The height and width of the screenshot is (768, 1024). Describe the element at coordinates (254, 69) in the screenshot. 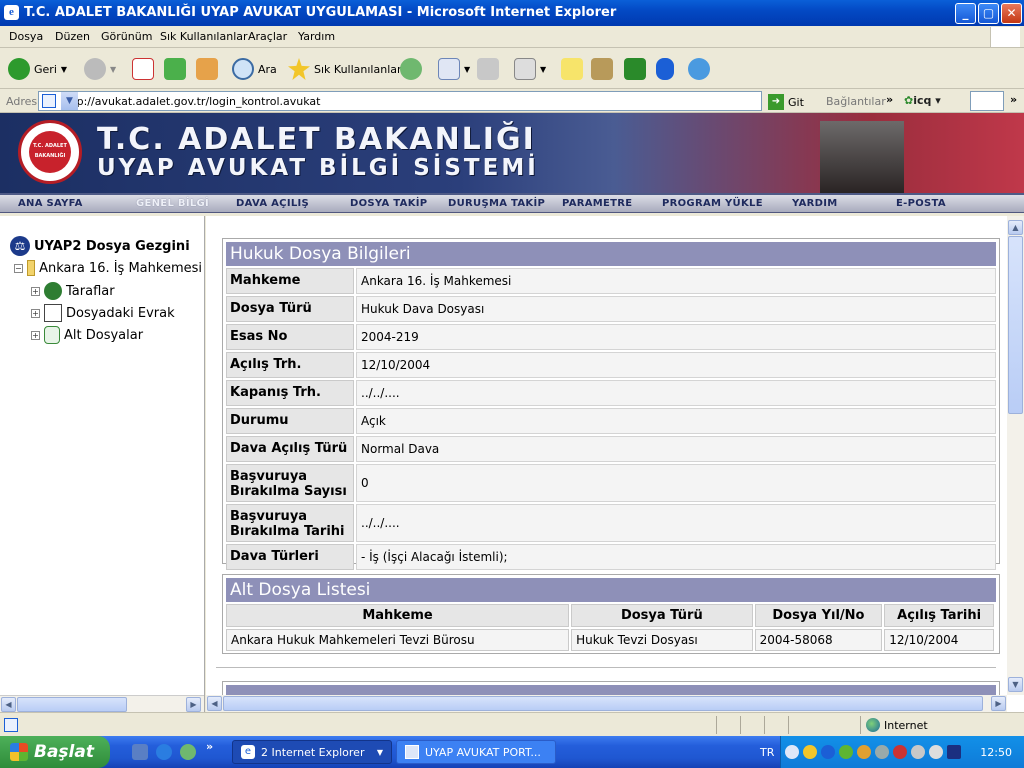

I see `search-button: Ara` at that location.